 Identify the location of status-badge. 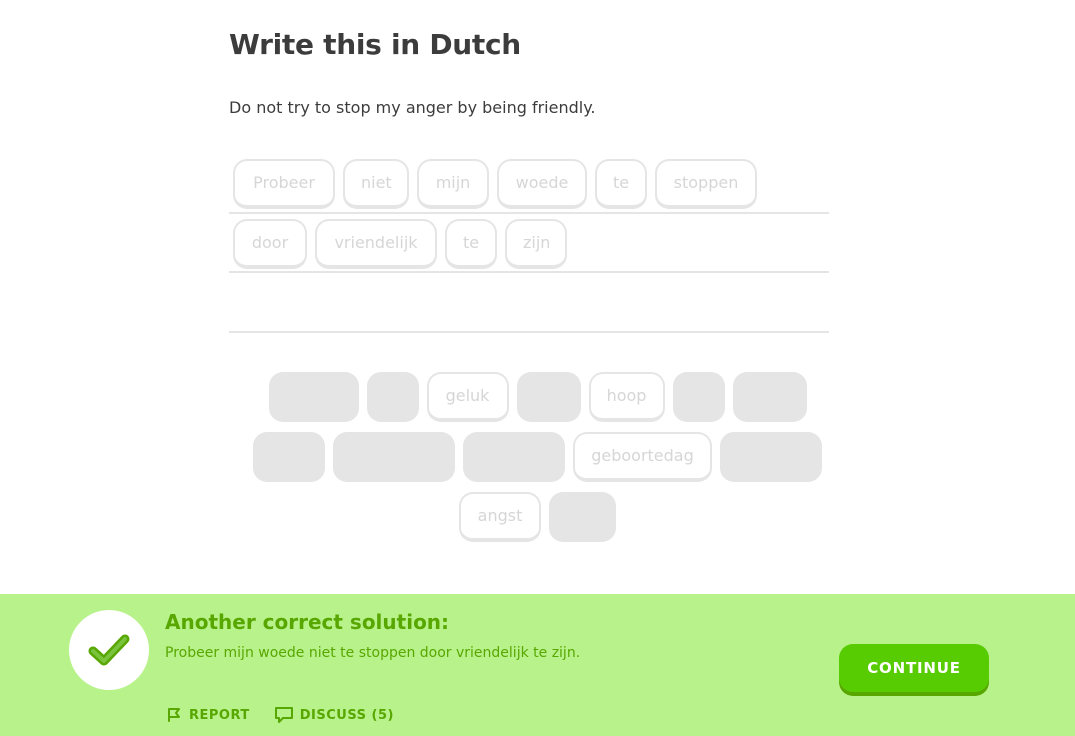
(109, 650).